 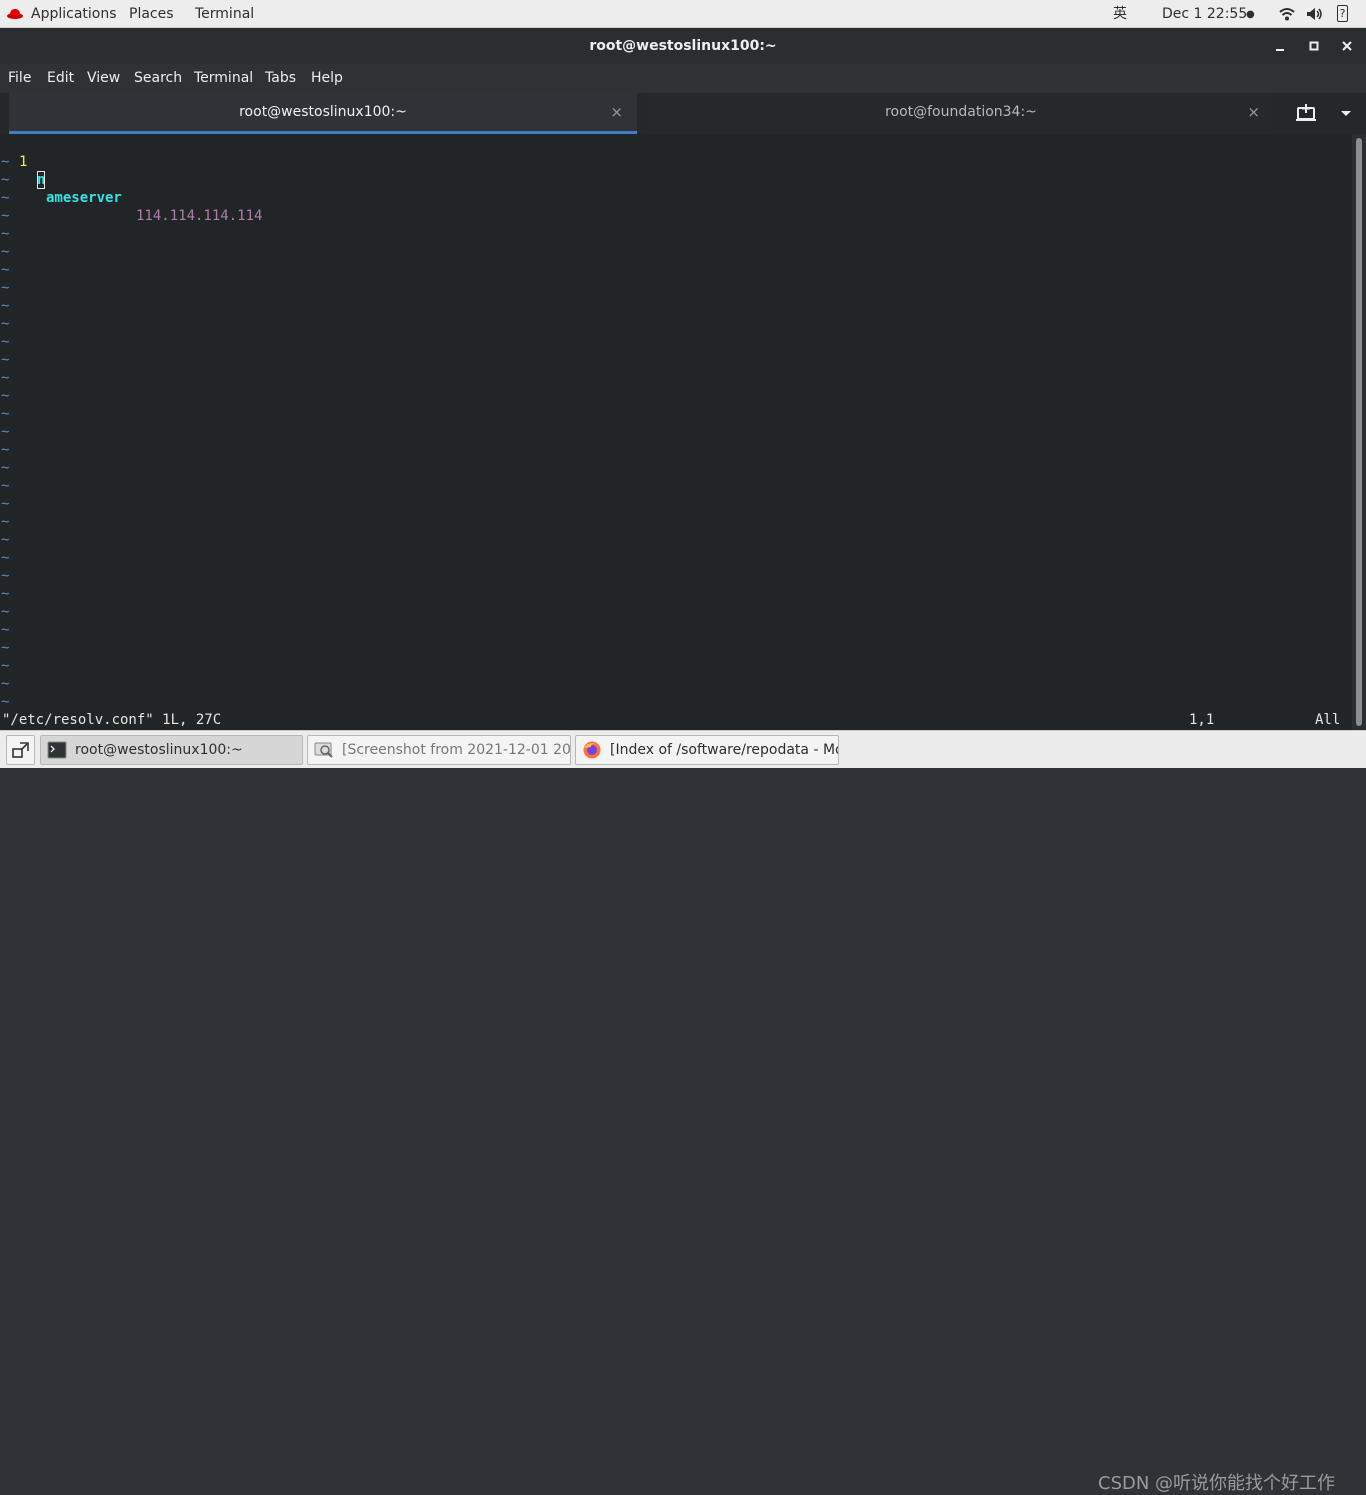 I want to click on maximize-icon, so click(x=1314, y=46).